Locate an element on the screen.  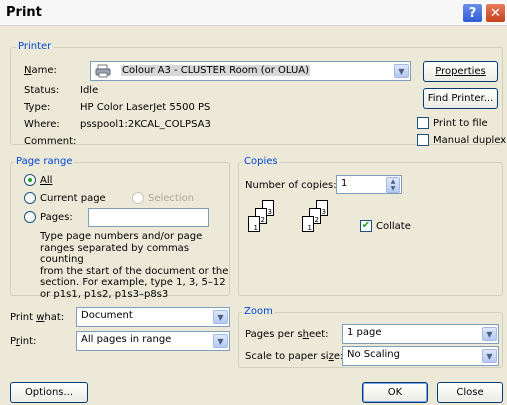
collate-checkbox: ✔ is located at coordinates (366, 226).